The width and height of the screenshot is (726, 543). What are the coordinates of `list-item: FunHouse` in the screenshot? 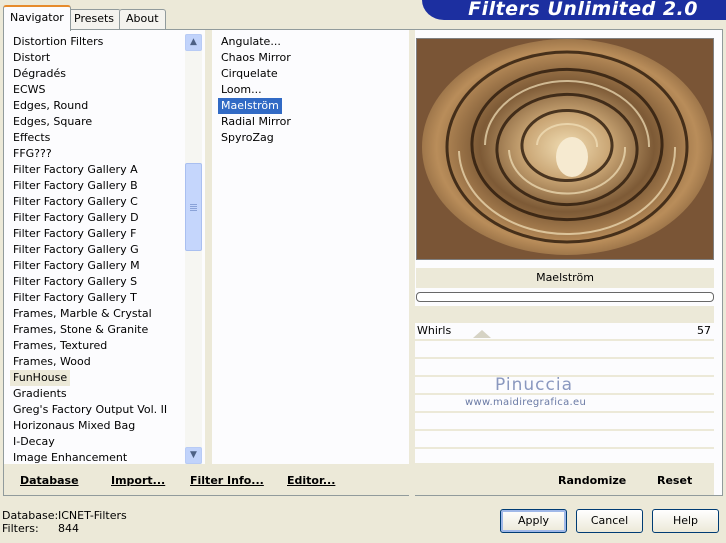 It's located at (40, 378).